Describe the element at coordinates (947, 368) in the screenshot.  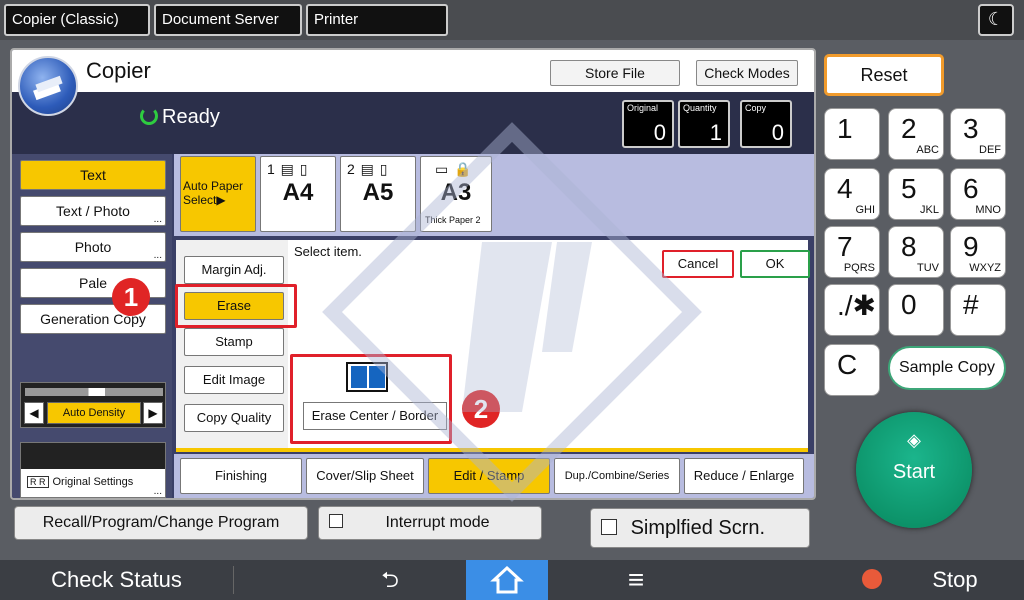
I see `sample-copy-button: Sample Copy` at that location.